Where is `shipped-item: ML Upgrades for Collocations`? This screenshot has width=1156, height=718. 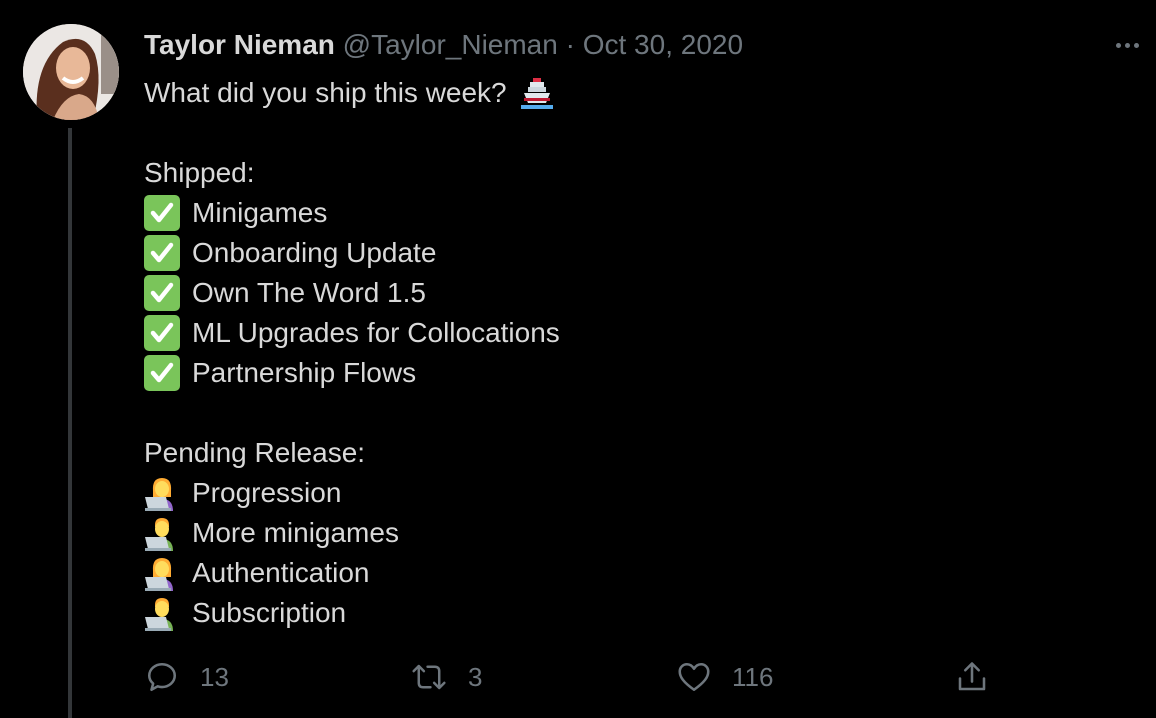
shipped-item: ML Upgrades for Collocations is located at coordinates (352, 333).